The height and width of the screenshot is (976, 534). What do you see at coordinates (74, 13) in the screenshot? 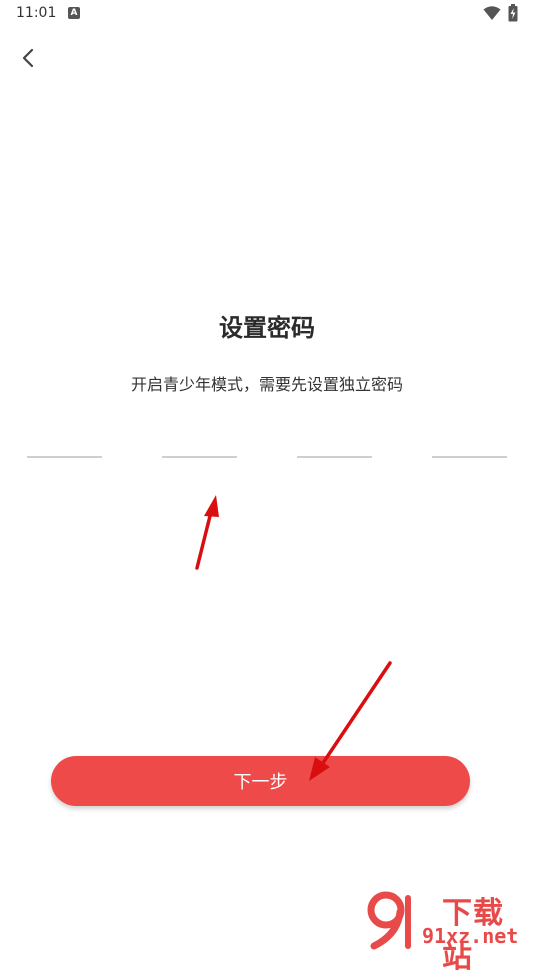
I see `a-notification-icon: A` at bounding box center [74, 13].